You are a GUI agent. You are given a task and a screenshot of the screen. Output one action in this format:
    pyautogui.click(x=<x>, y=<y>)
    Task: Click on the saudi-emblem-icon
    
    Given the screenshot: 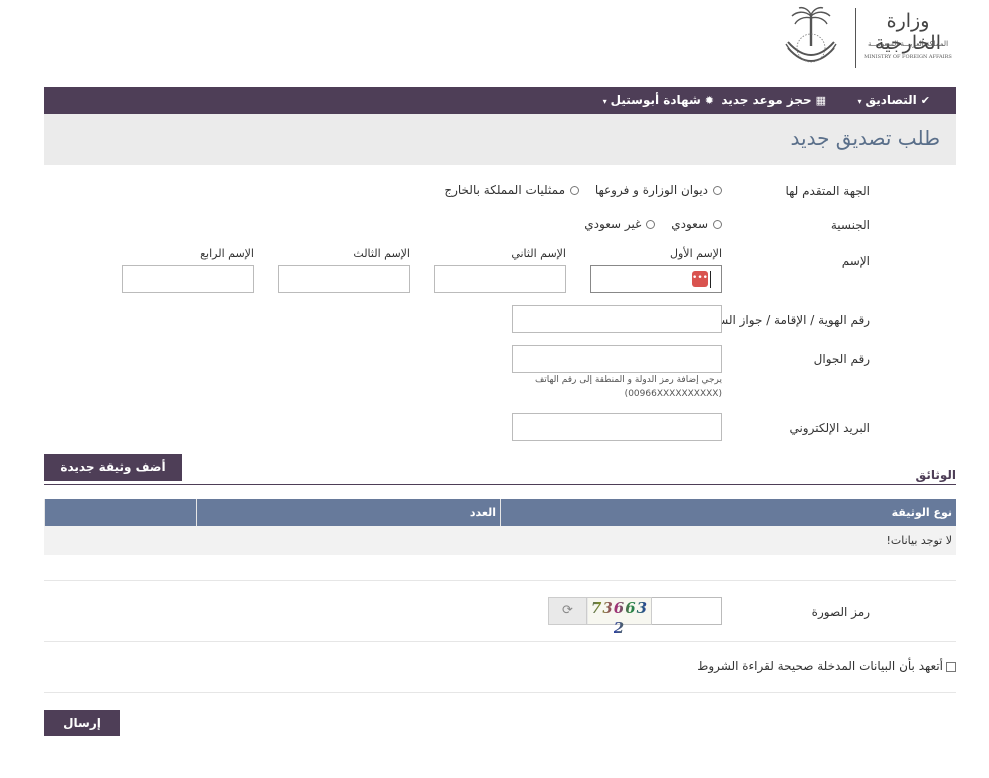 What is the action you would take?
    pyautogui.click(x=811, y=34)
    